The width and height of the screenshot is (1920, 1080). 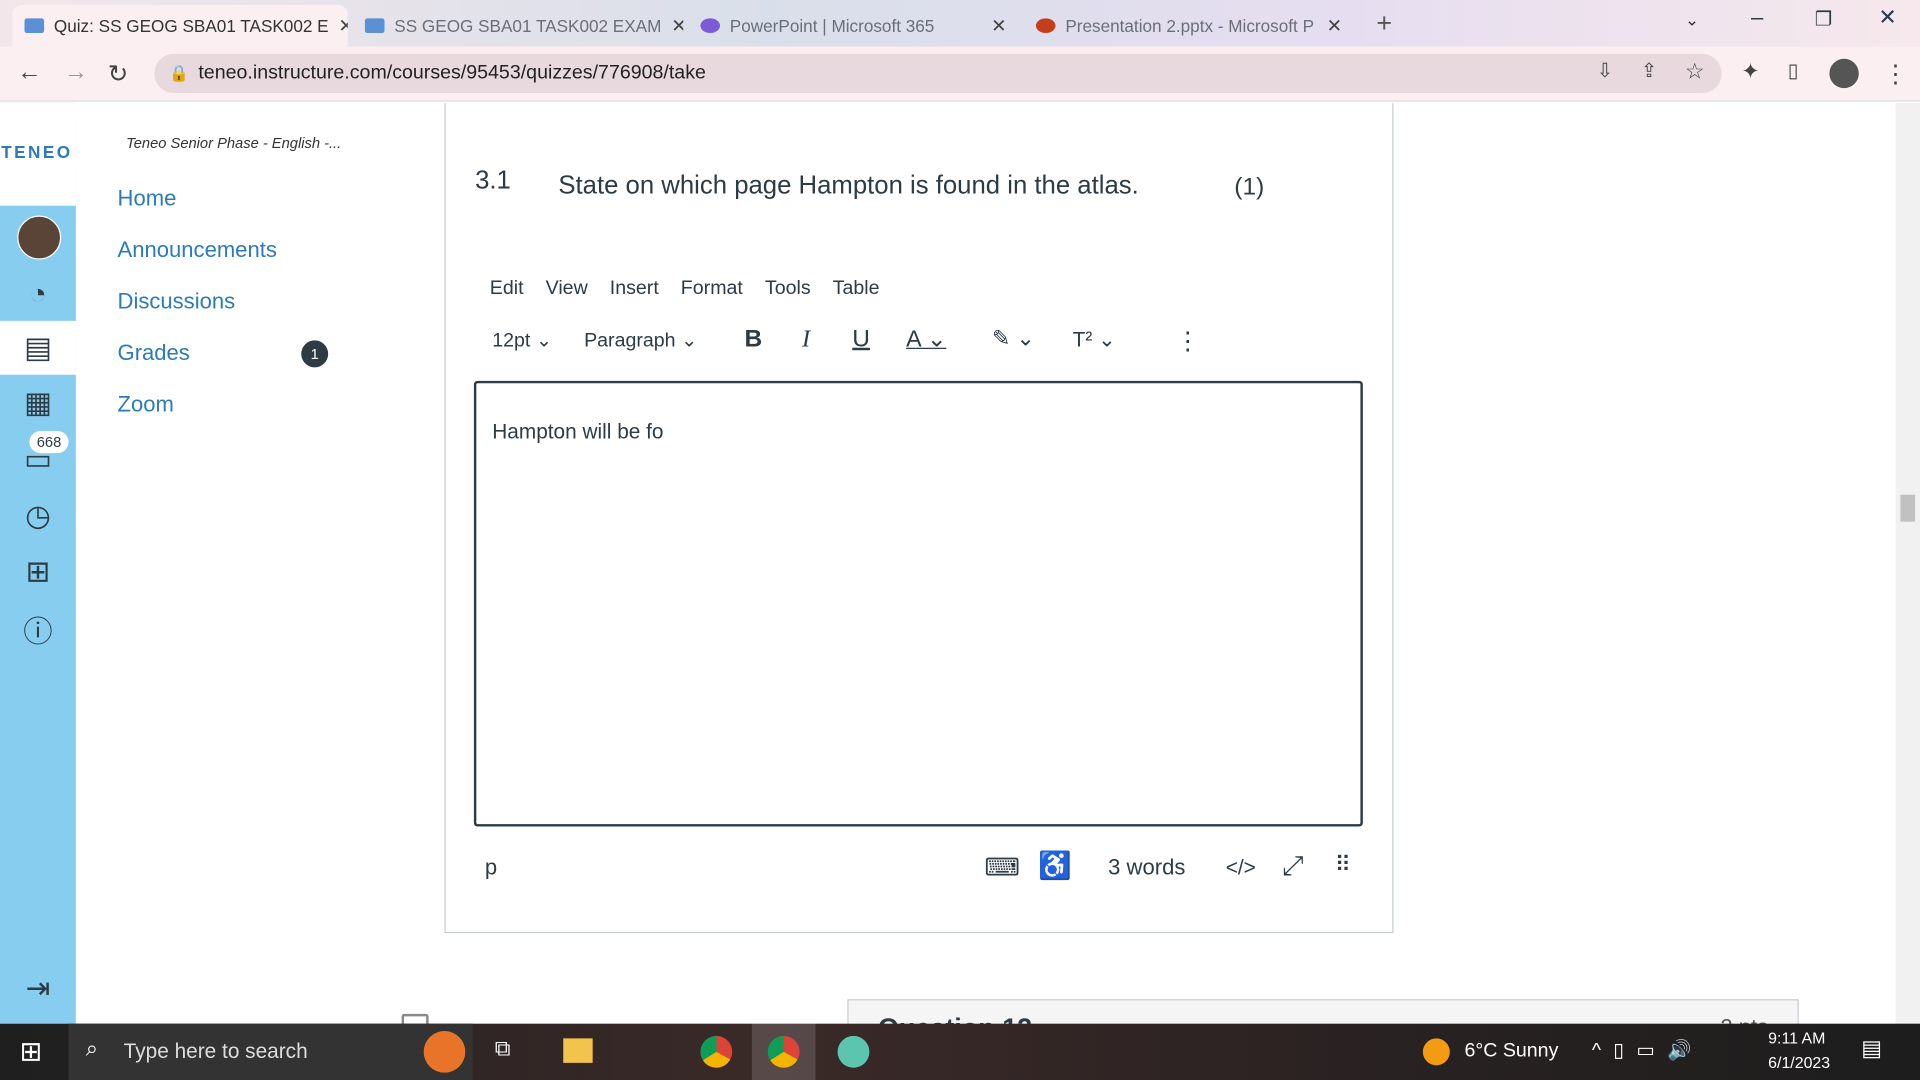 I want to click on tab-presentation: Presentation 2.pptx - Microsoft P ✕, so click(x=1189, y=26).